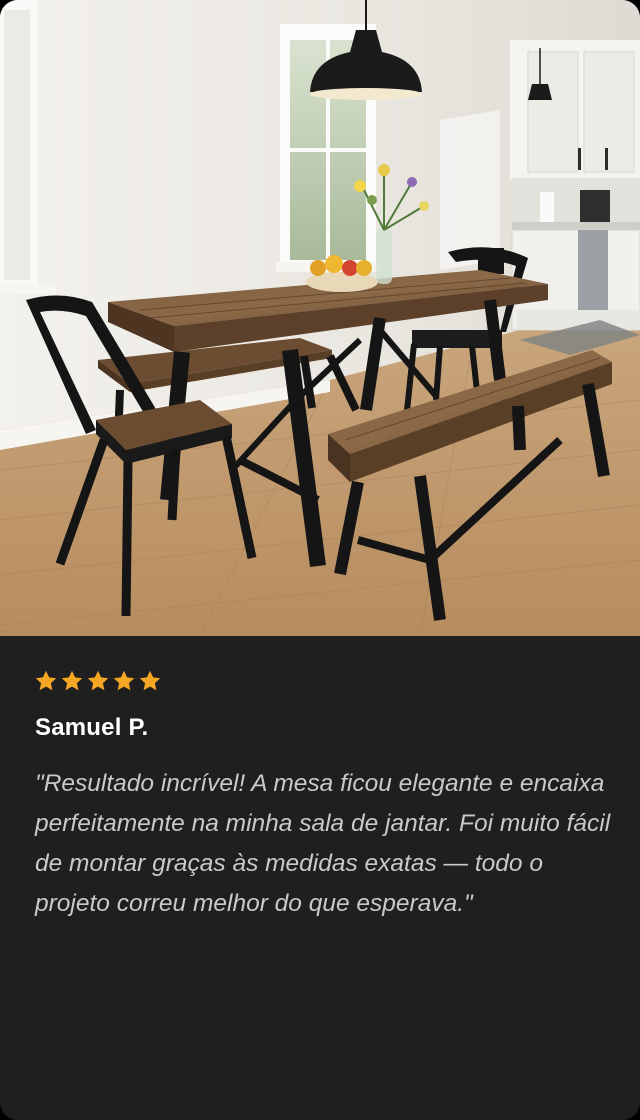  I want to click on rating-stars, so click(98, 681).